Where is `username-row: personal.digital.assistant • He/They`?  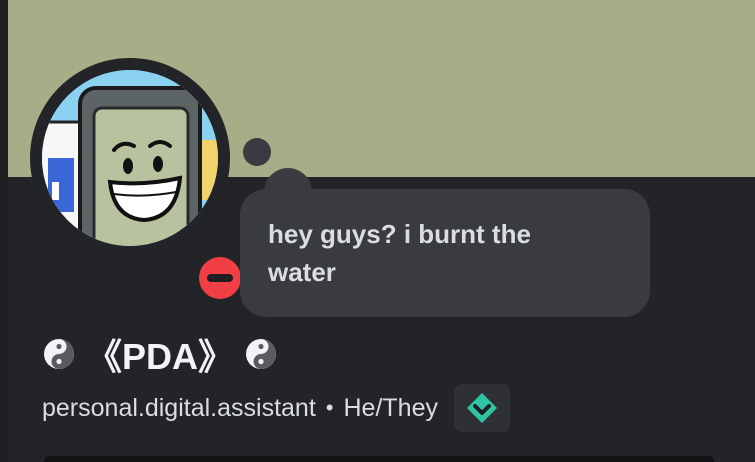
username-row: personal.digital.assistant • He/They is located at coordinates (276, 408).